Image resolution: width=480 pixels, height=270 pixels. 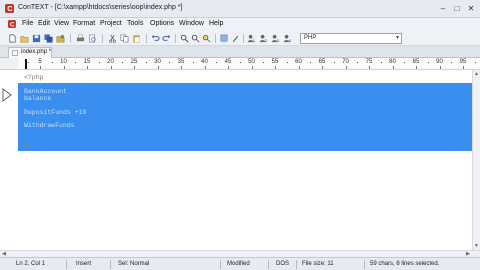 What do you see at coordinates (110, 62) in the screenshot?
I see `ruler-label: 20` at bounding box center [110, 62].